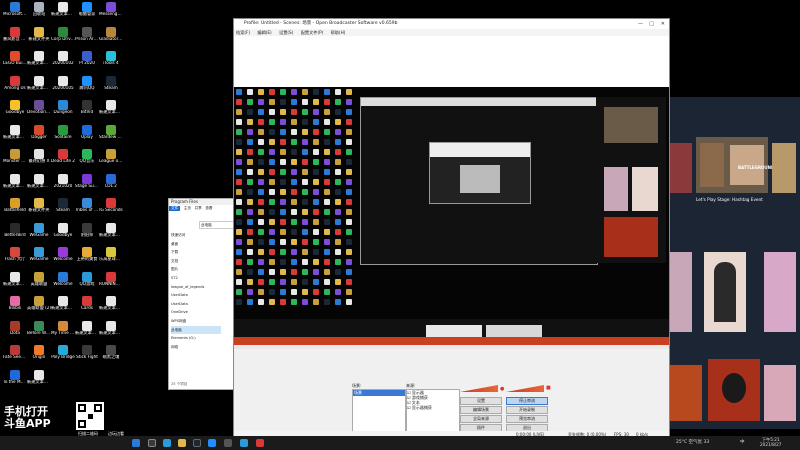 The image size is (800, 450). What do you see at coordinates (433, 407) in the screenshot?
I see `source-item: ☑ 显示器捕获` at bounding box center [433, 407].